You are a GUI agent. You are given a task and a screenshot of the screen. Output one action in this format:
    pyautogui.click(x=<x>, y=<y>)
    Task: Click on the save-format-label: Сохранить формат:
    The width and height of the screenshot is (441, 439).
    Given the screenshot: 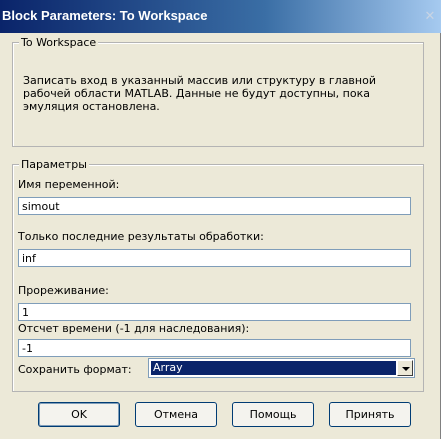 What is the action you would take?
    pyautogui.click(x=75, y=369)
    